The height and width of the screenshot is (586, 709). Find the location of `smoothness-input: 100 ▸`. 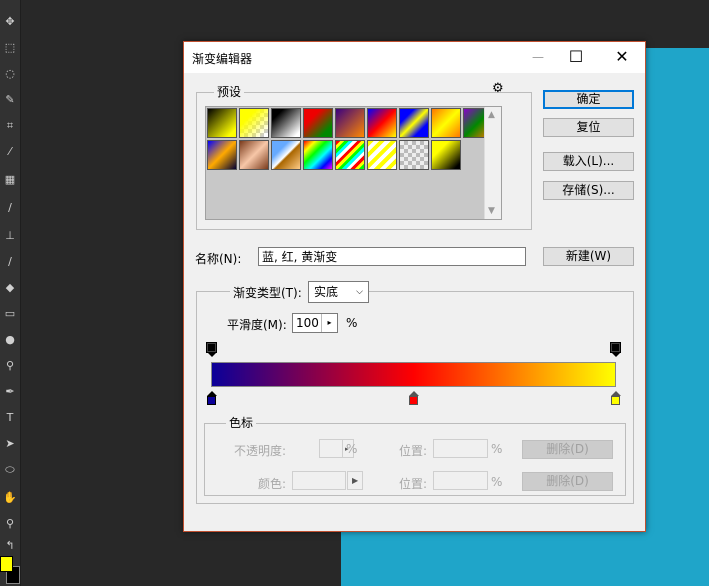

smoothness-input: 100 ▸ is located at coordinates (315, 323).